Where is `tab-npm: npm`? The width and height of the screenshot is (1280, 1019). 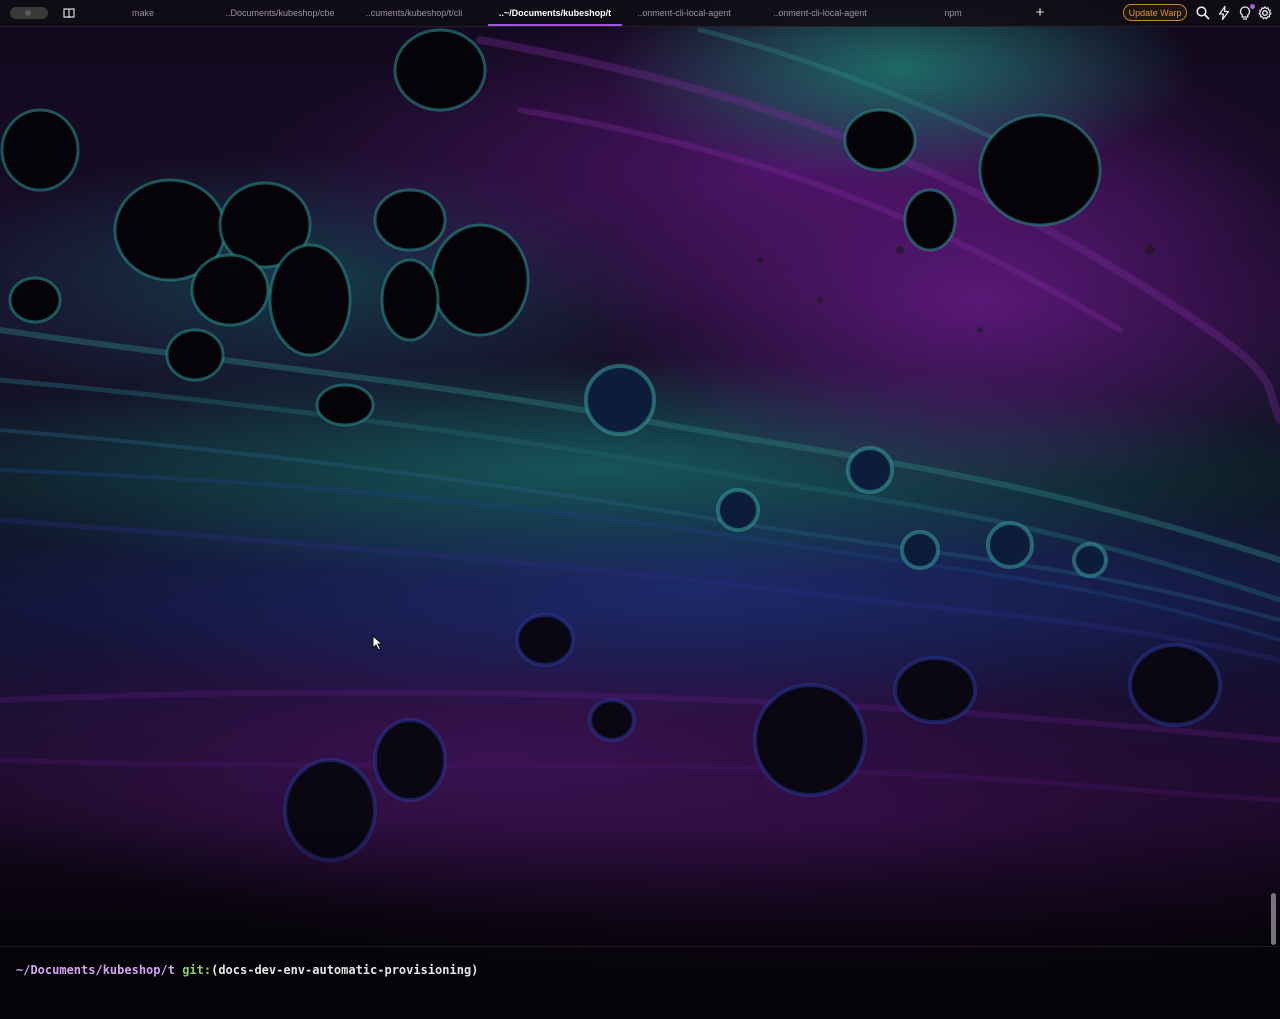
tab-npm: npm is located at coordinates (953, 13).